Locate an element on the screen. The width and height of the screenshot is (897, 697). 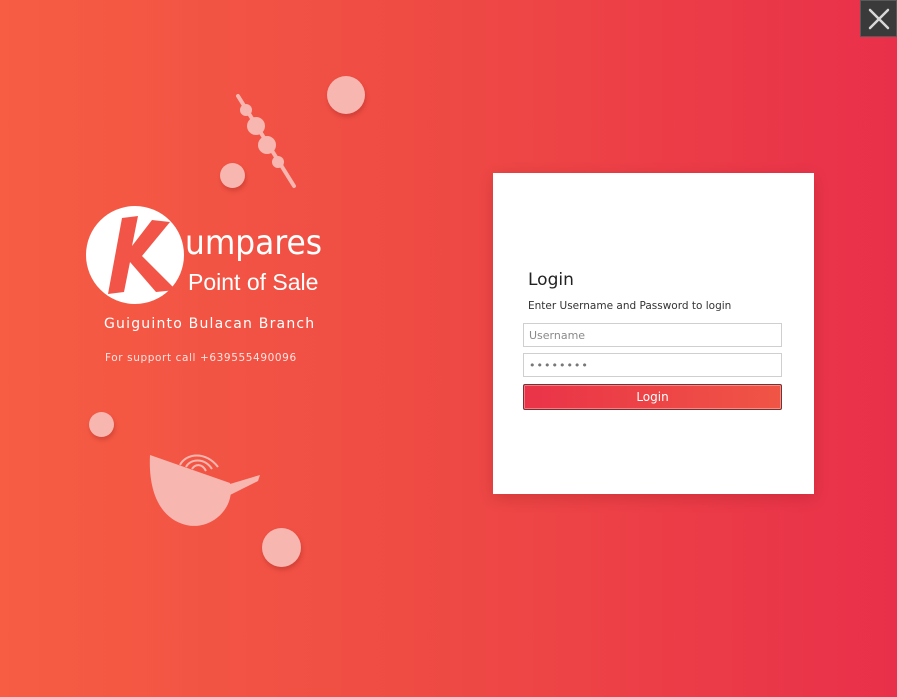
brand-logo: umpares Point of Sale is located at coordinates (204, 259).